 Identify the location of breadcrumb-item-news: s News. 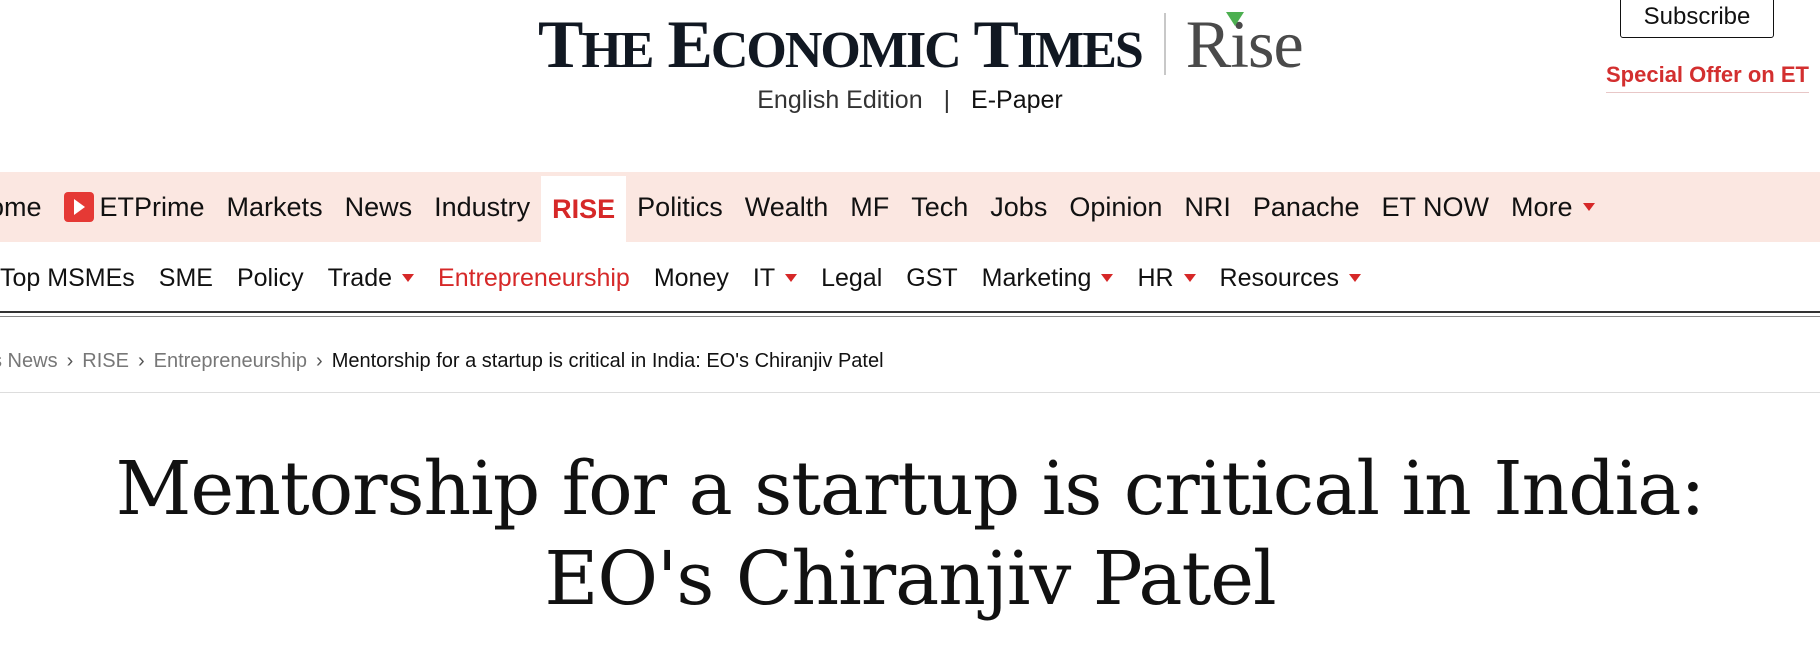
(29, 361).